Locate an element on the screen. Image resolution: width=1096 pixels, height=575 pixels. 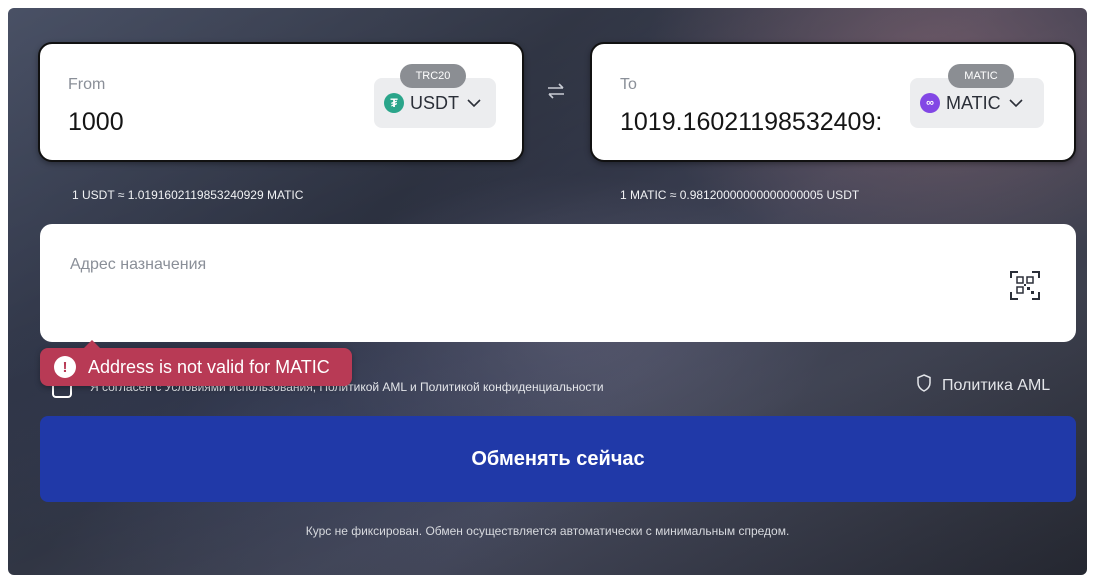
address-error-tooltip: ! Address is not valid for MATIC is located at coordinates (196, 363).